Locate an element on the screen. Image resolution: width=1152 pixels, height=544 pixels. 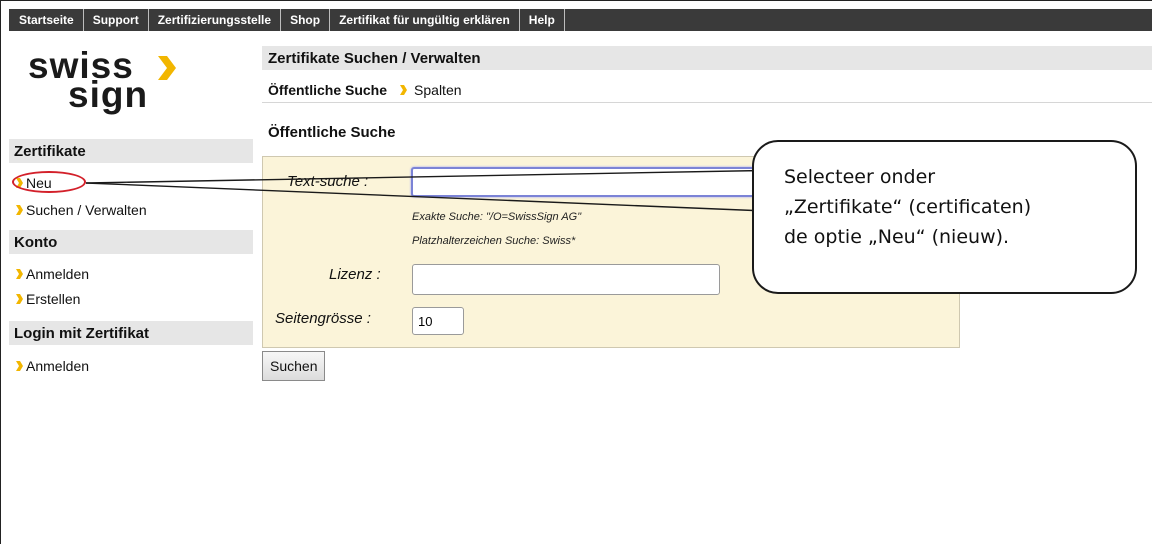
callout-line-1: Selecteer onder is located at coordinates (860, 177).